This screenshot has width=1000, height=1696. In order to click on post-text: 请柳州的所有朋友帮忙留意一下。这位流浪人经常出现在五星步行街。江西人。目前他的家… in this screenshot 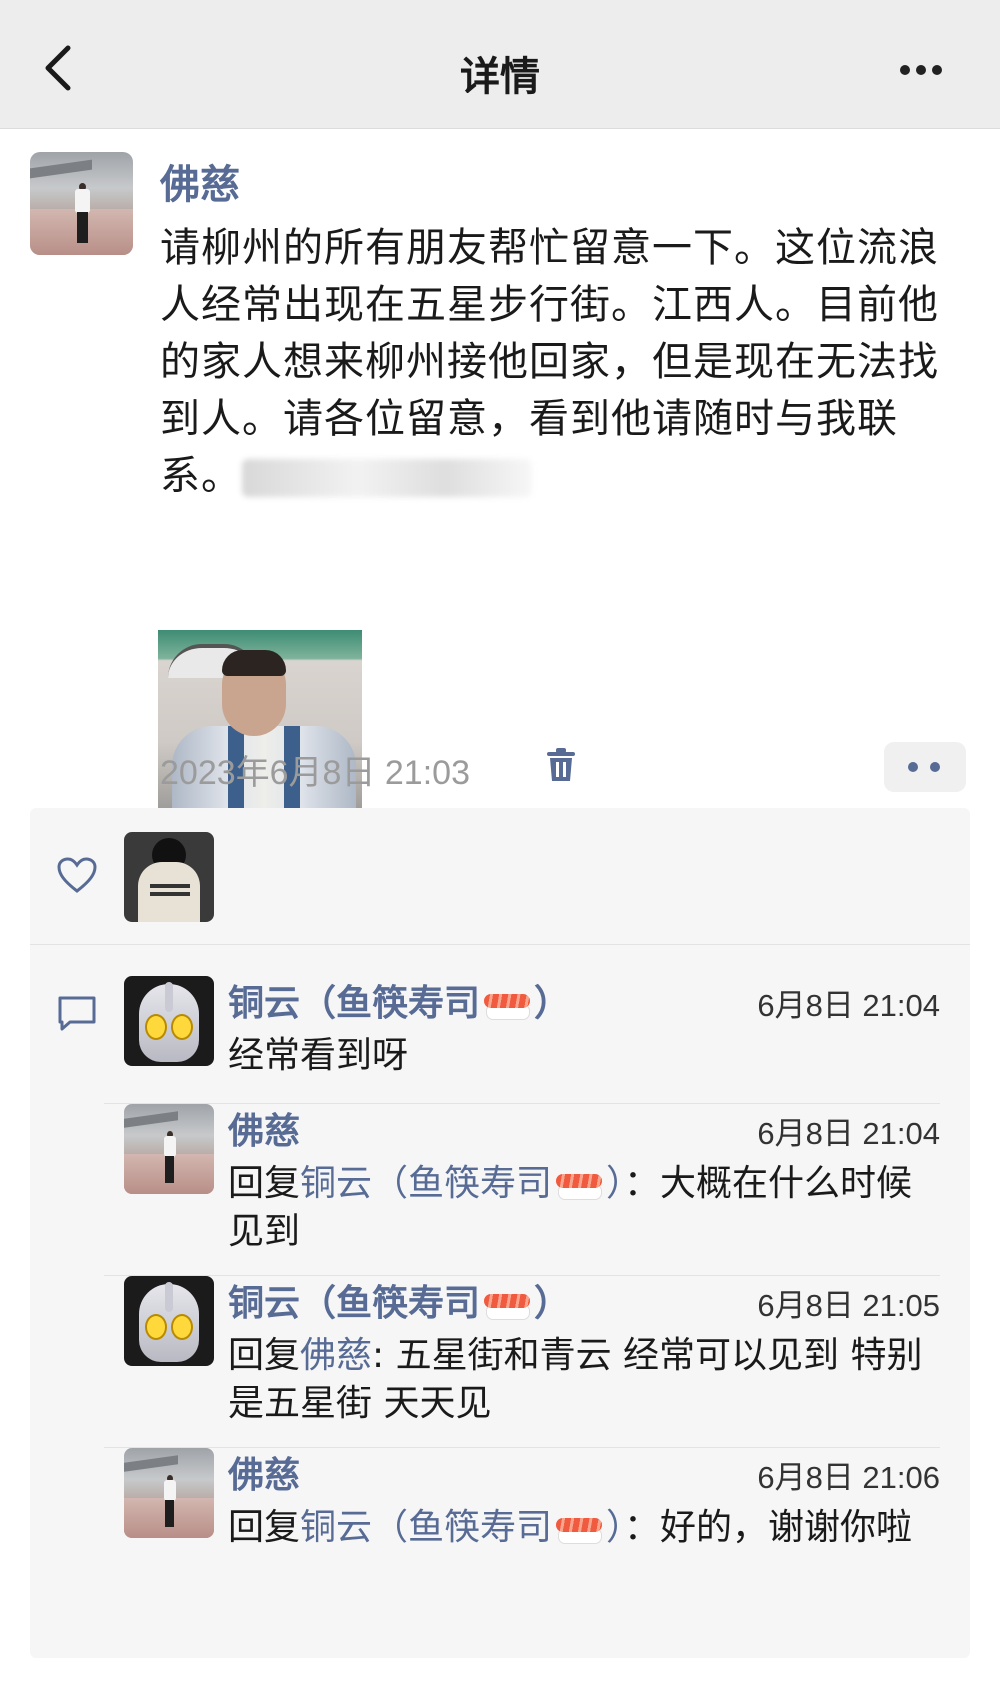, I will do `click(560, 362)`.